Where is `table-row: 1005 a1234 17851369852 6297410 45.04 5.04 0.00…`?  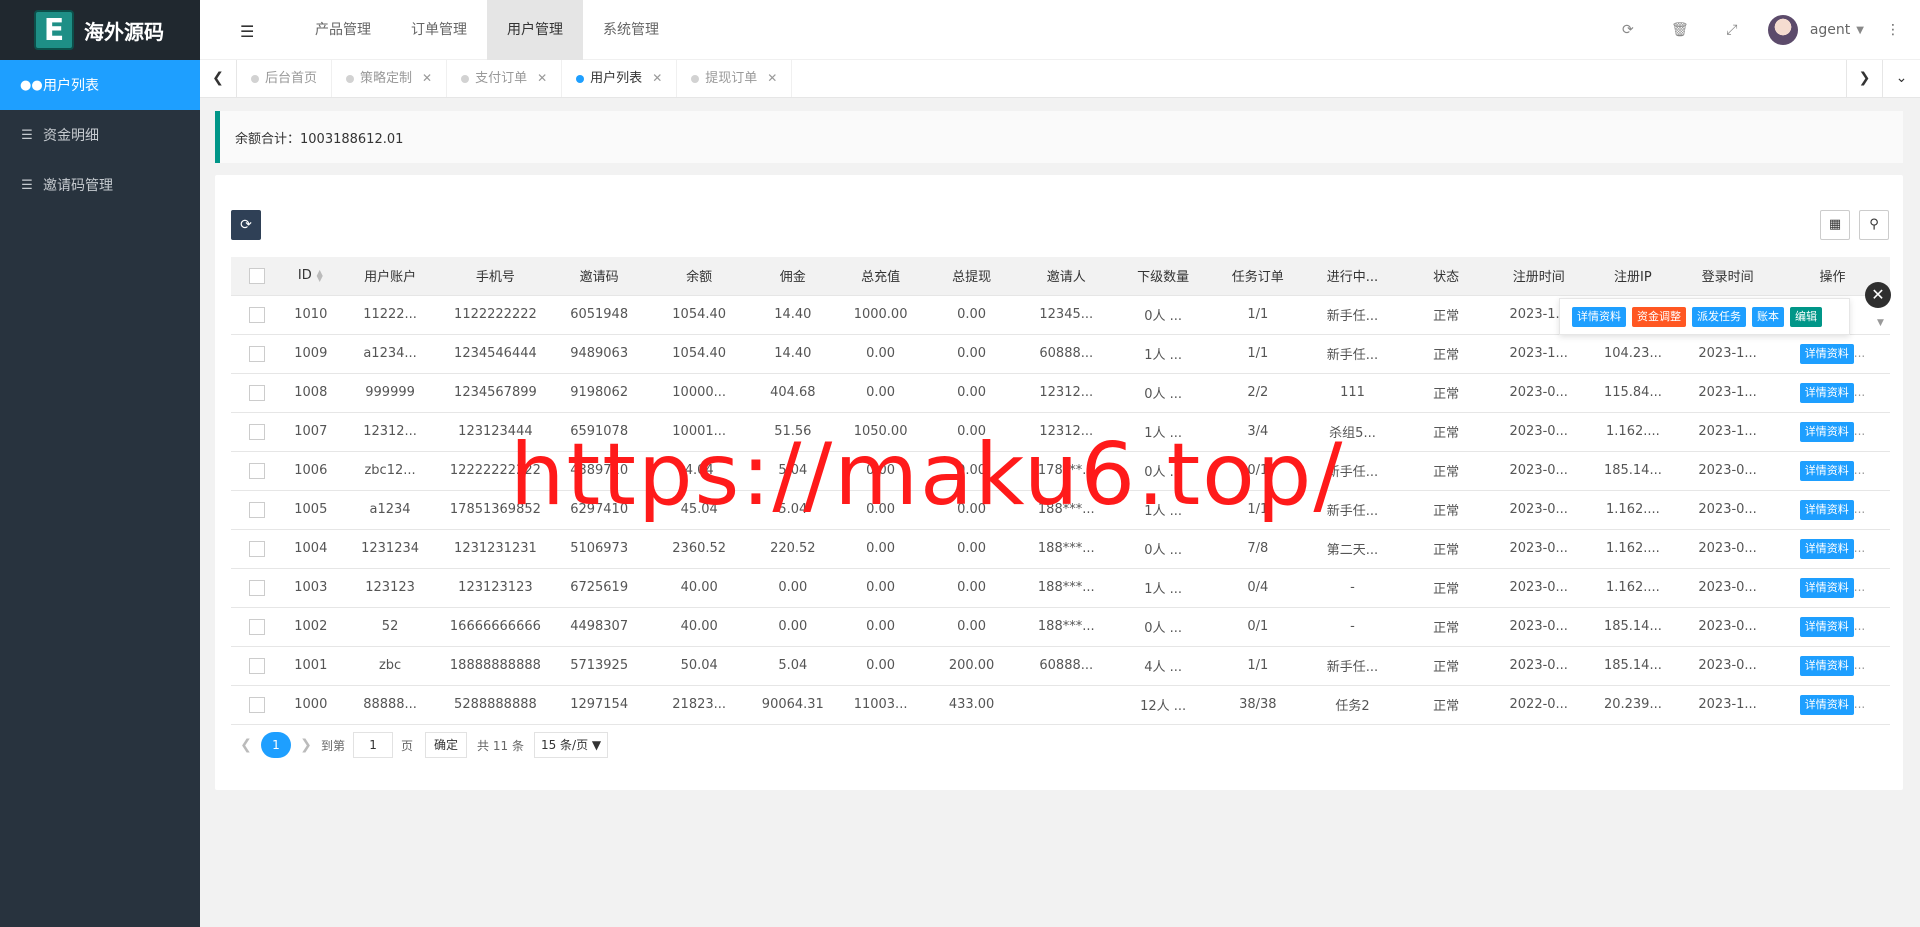
table-row: 1005 a1234 17851369852 6297410 45.04 5.04 0.00… is located at coordinates (1060, 509).